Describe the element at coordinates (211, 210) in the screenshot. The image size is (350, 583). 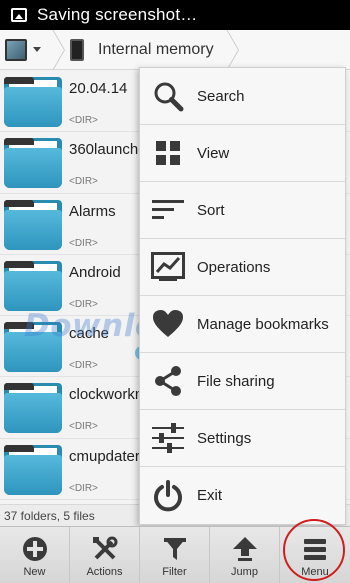
I see `menu-item-label: Sort` at that location.